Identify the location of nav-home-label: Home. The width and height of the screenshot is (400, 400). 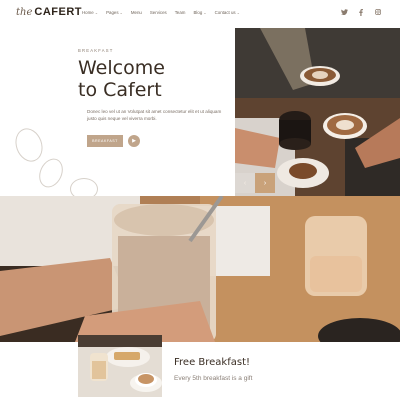
(88, 12).